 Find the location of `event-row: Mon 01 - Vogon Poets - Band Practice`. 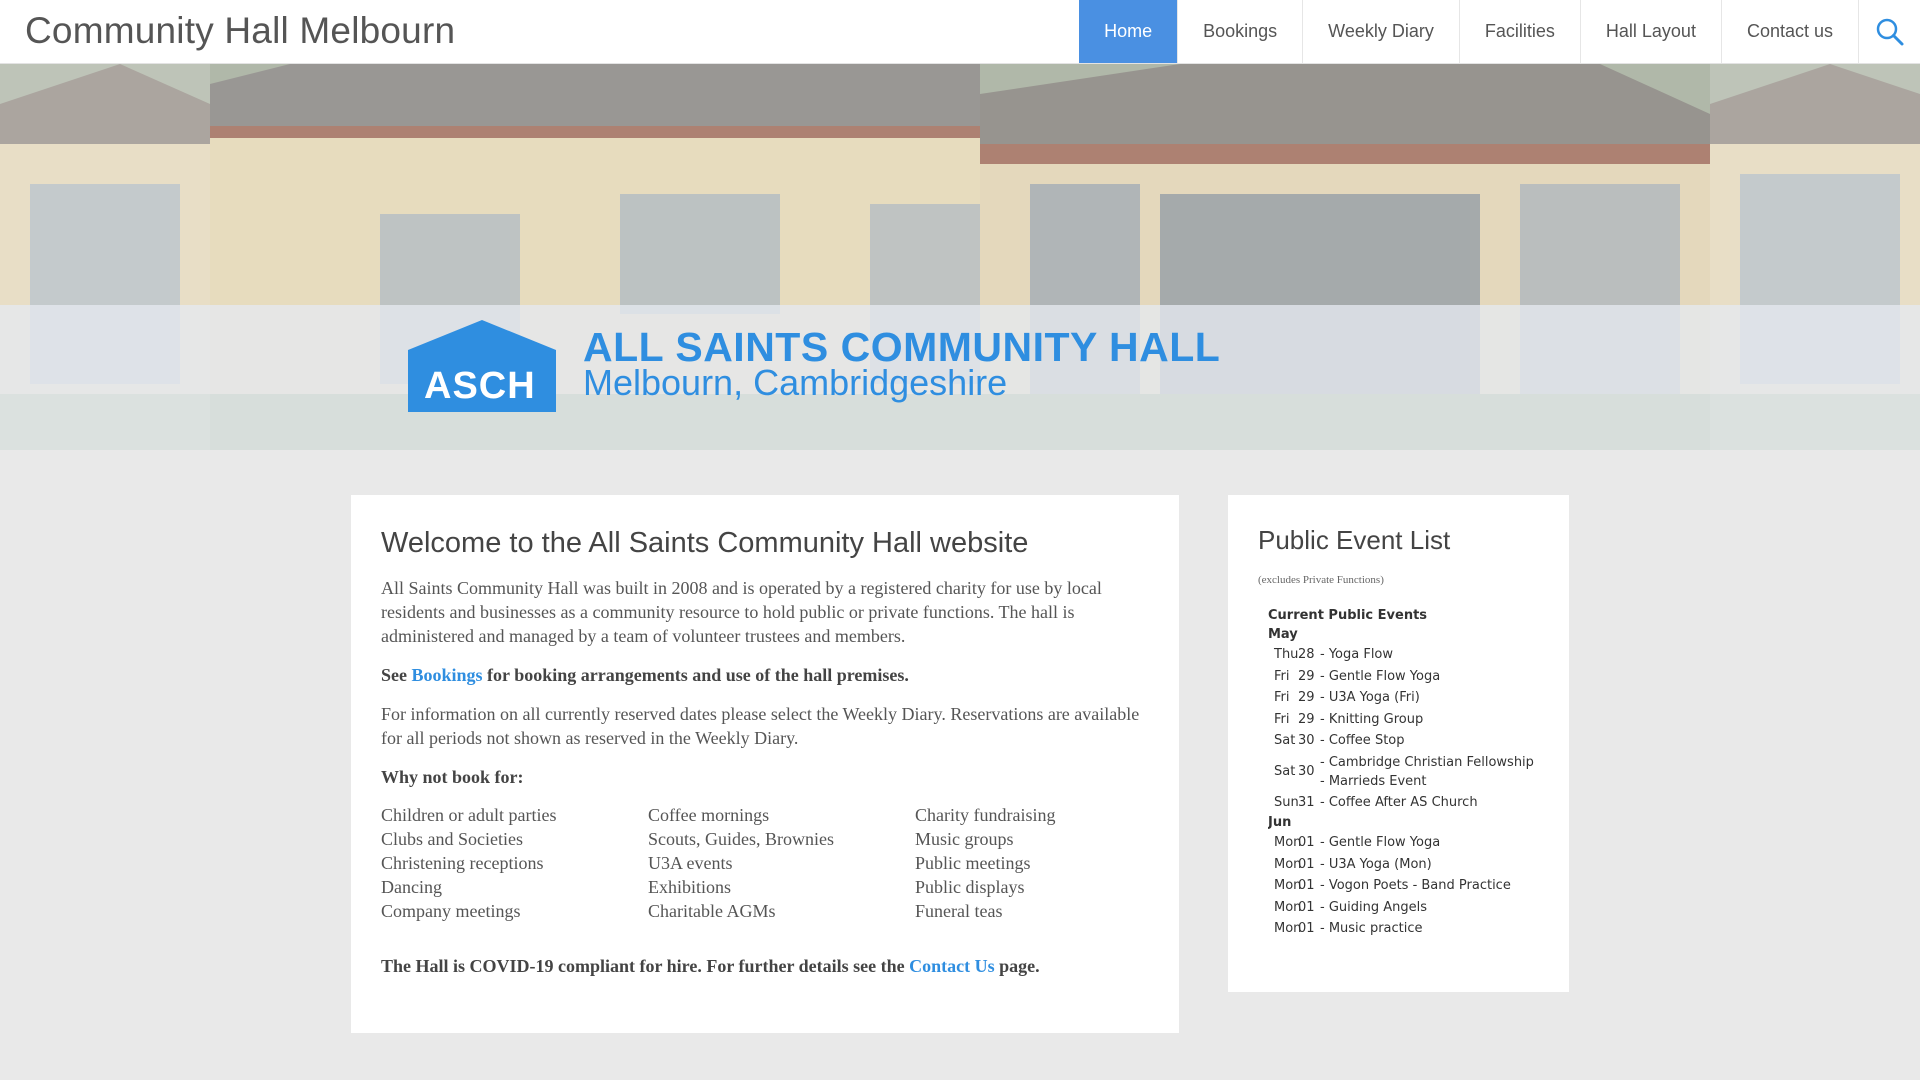

event-row: Mon 01 - Vogon Poets - Band Practice is located at coordinates (1403, 886).